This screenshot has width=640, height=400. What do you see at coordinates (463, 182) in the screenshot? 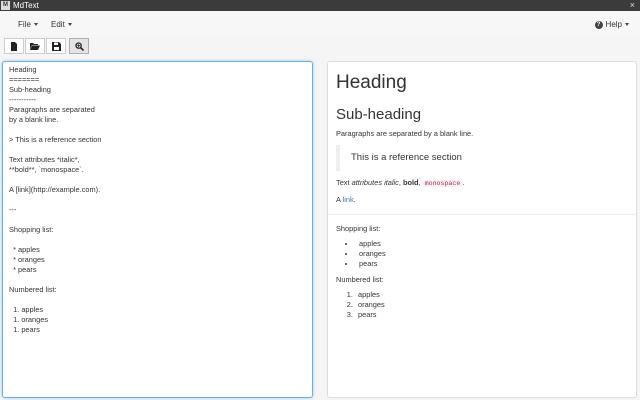
I see `end-period: .` at bounding box center [463, 182].